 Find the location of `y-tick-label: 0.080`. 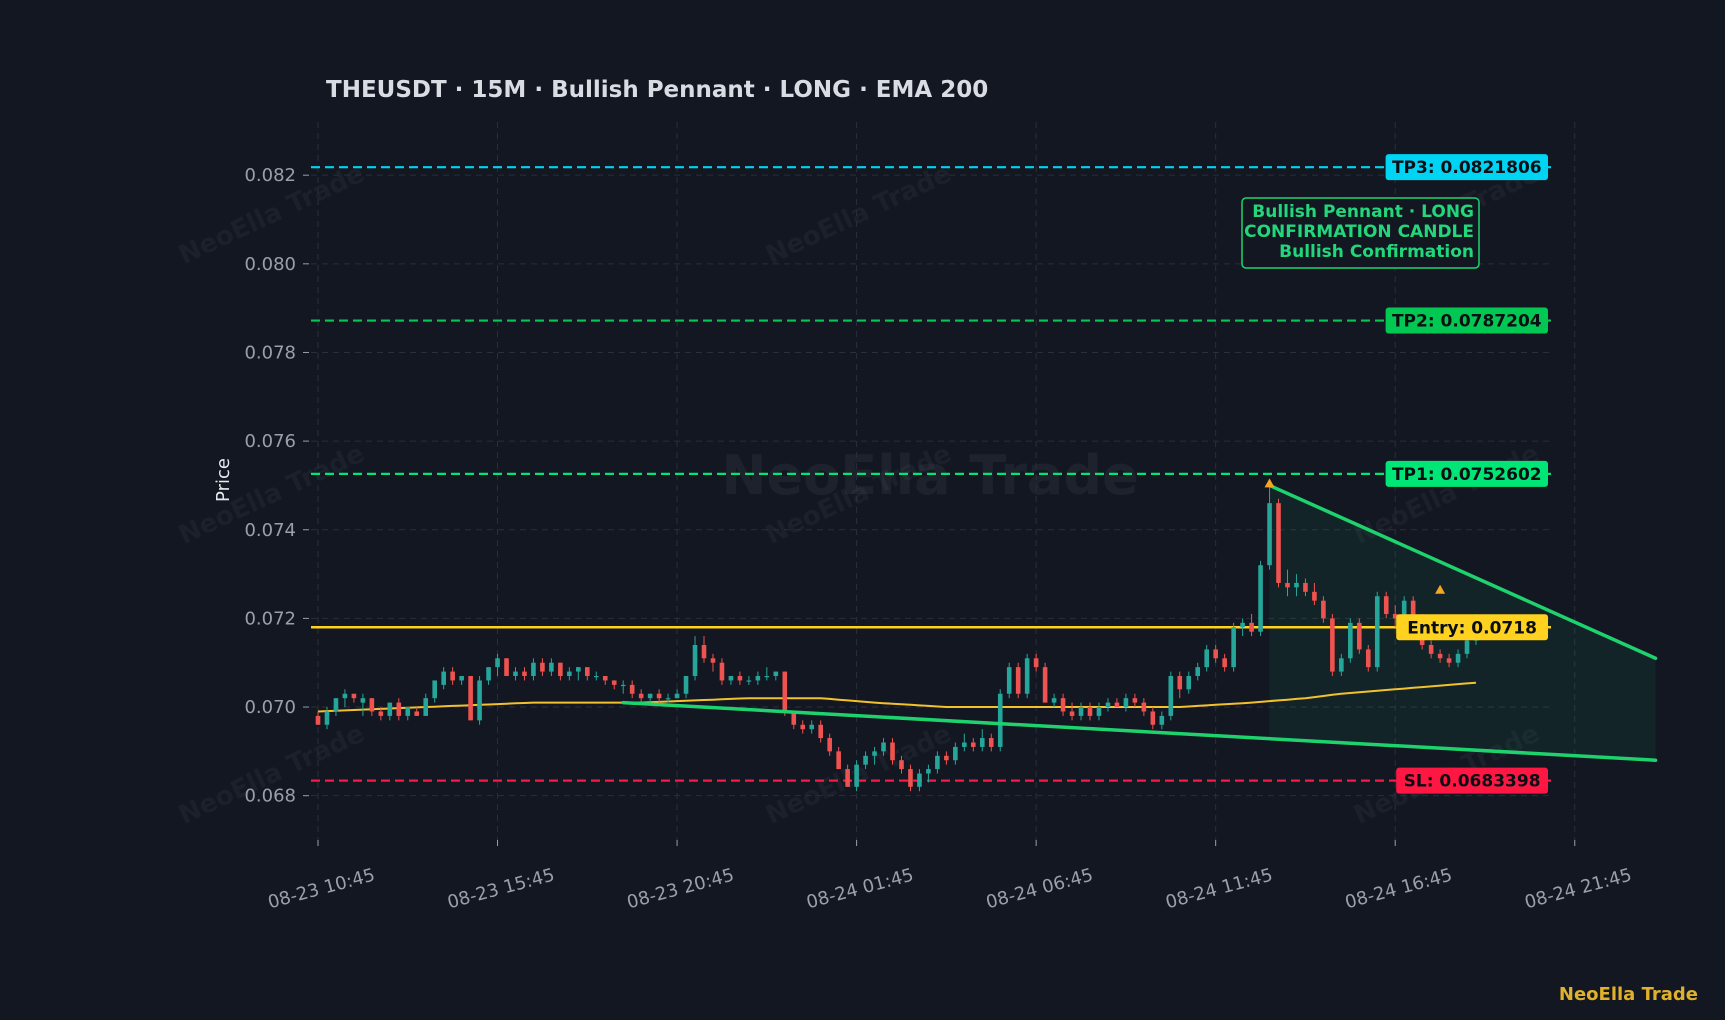

y-tick-label: 0.080 is located at coordinates (270, 264).